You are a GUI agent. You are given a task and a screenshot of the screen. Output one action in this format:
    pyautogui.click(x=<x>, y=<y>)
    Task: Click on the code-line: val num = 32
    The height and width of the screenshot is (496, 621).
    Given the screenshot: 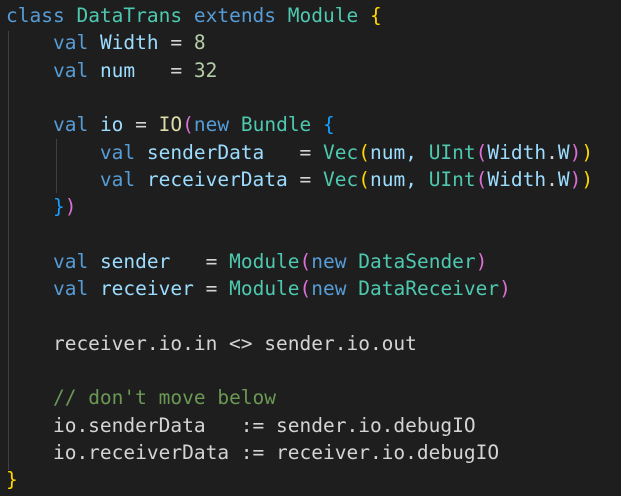 What is the action you would take?
    pyautogui.click(x=111, y=70)
    